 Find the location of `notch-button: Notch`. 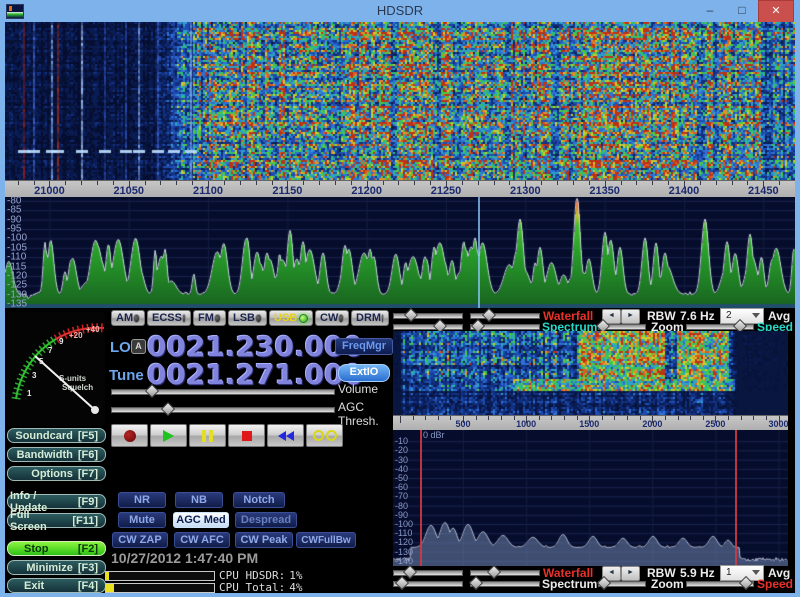

notch-button: Notch is located at coordinates (259, 500).